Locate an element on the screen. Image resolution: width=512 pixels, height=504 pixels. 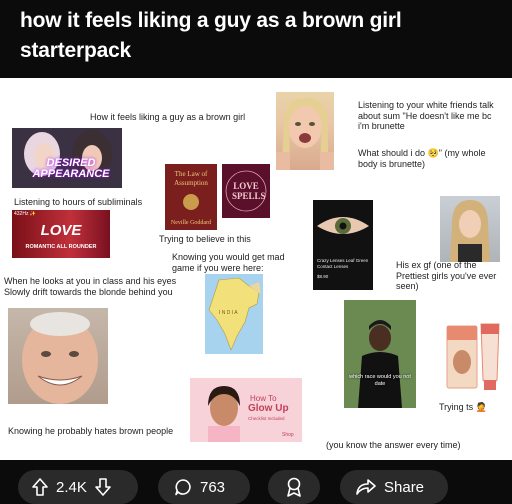
book-title: The Law of Assumption is located at coordinates (191, 178).